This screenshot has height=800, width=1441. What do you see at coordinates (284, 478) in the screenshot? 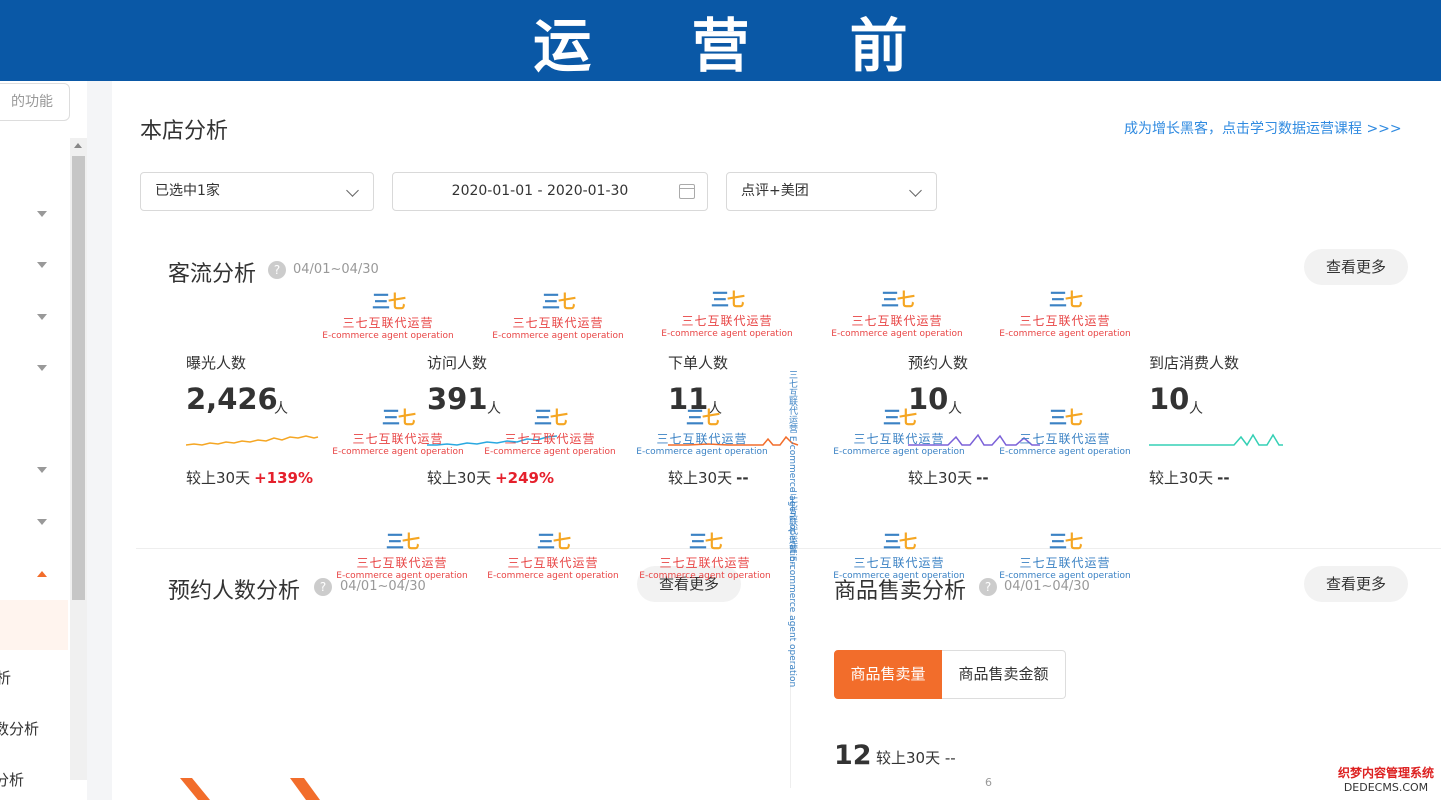
I see `metric-change: +139%` at bounding box center [284, 478].